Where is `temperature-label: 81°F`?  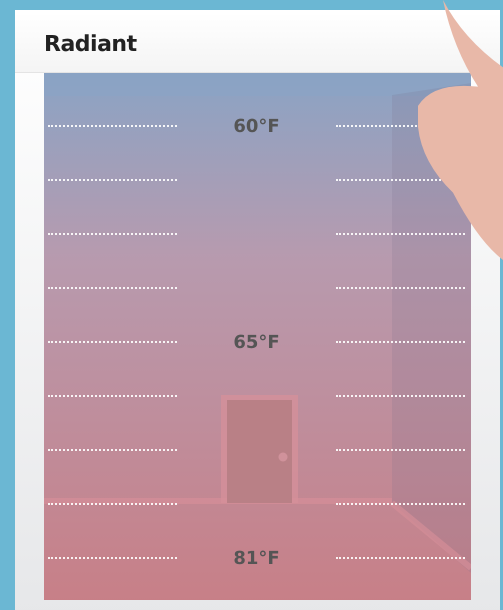 temperature-label: 81°F is located at coordinates (256, 558).